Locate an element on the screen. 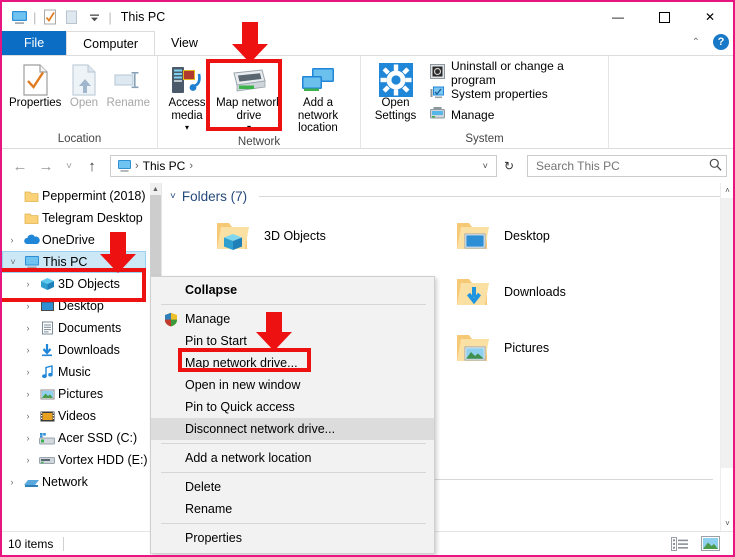  sidebar-item-this-pc: ˅ This PC is located at coordinates (74, 262).